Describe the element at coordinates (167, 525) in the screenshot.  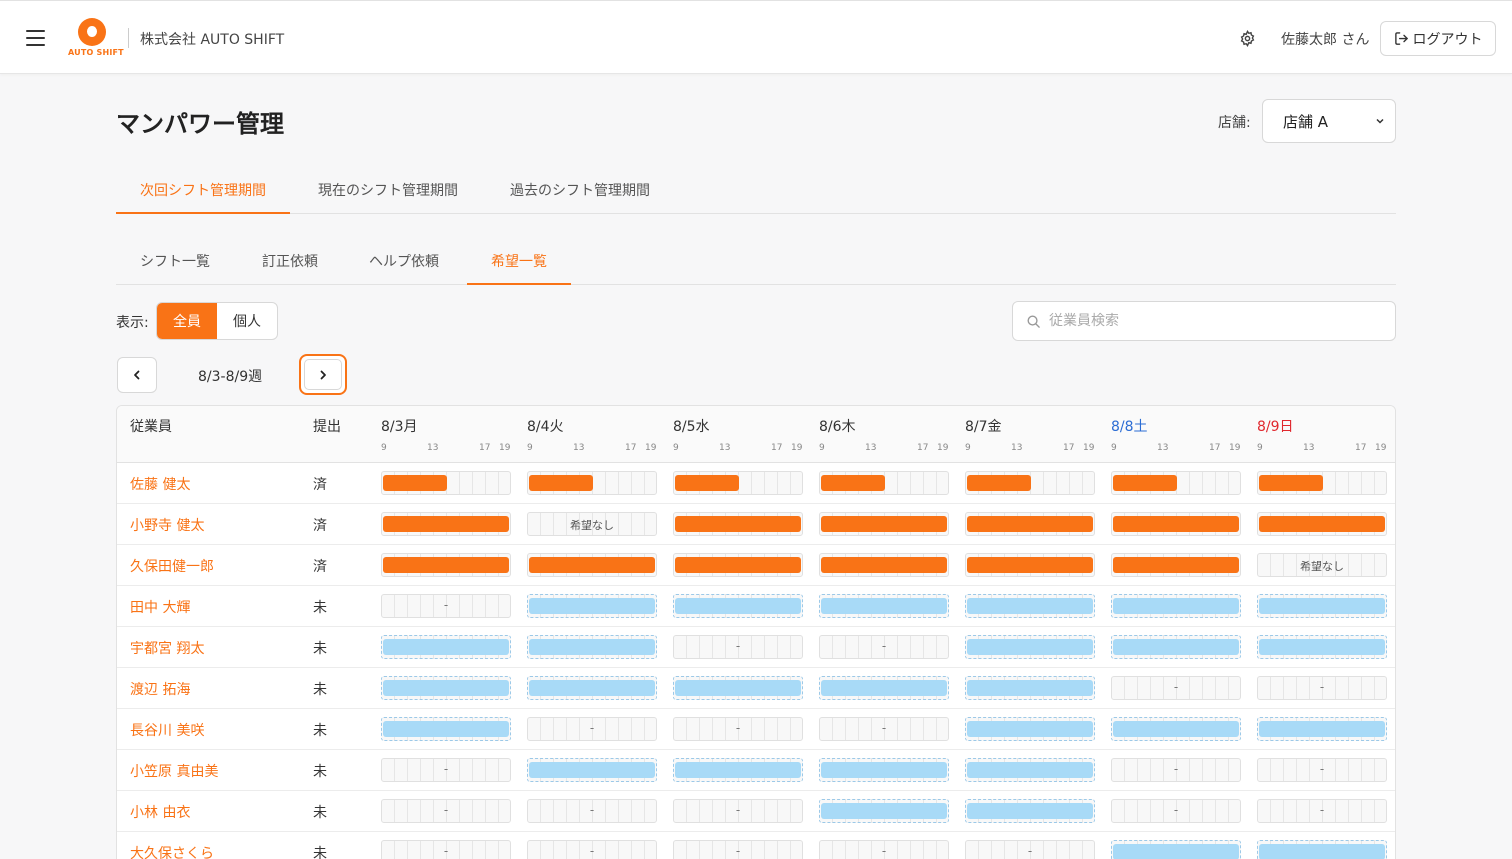
I see `employee-name-link: 小野寺 健太` at that location.